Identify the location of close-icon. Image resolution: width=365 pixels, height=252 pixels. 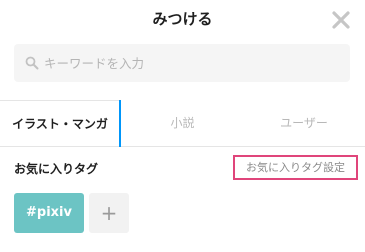
(341, 20).